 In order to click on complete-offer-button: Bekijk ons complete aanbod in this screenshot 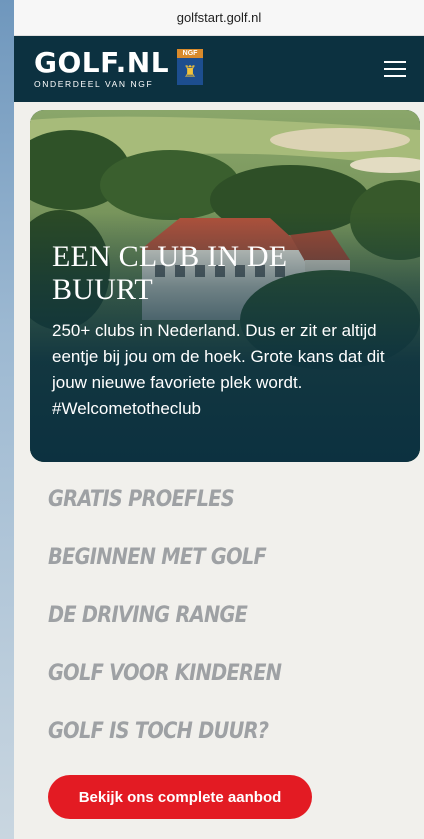, I will do `click(180, 797)`.